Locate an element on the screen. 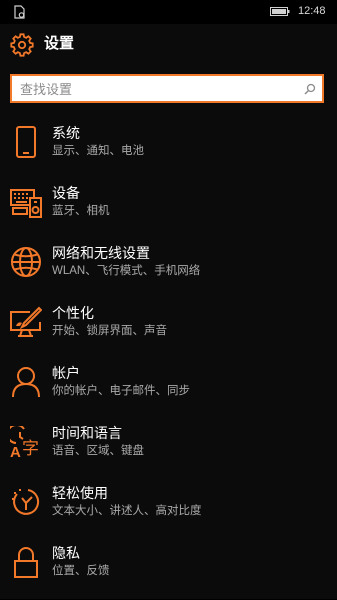 This screenshot has height=600, width=337. settings-item-privacy: 隐私 位置、反馈 is located at coordinates (168, 570).